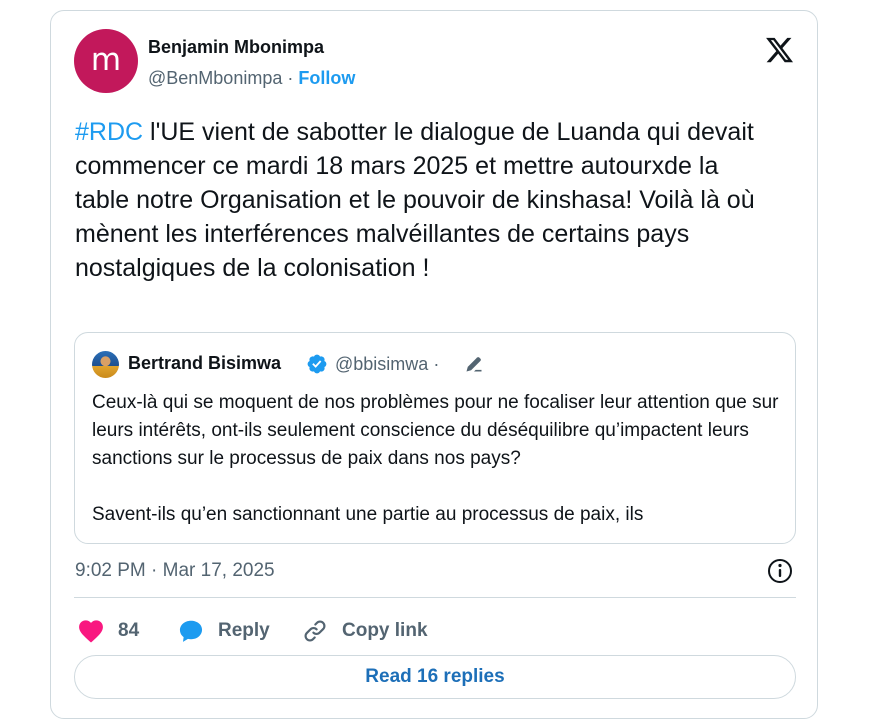 Image resolution: width=870 pixels, height=724 pixels. What do you see at coordinates (109, 132) in the screenshot?
I see `hashtag-link: #RDC` at bounding box center [109, 132].